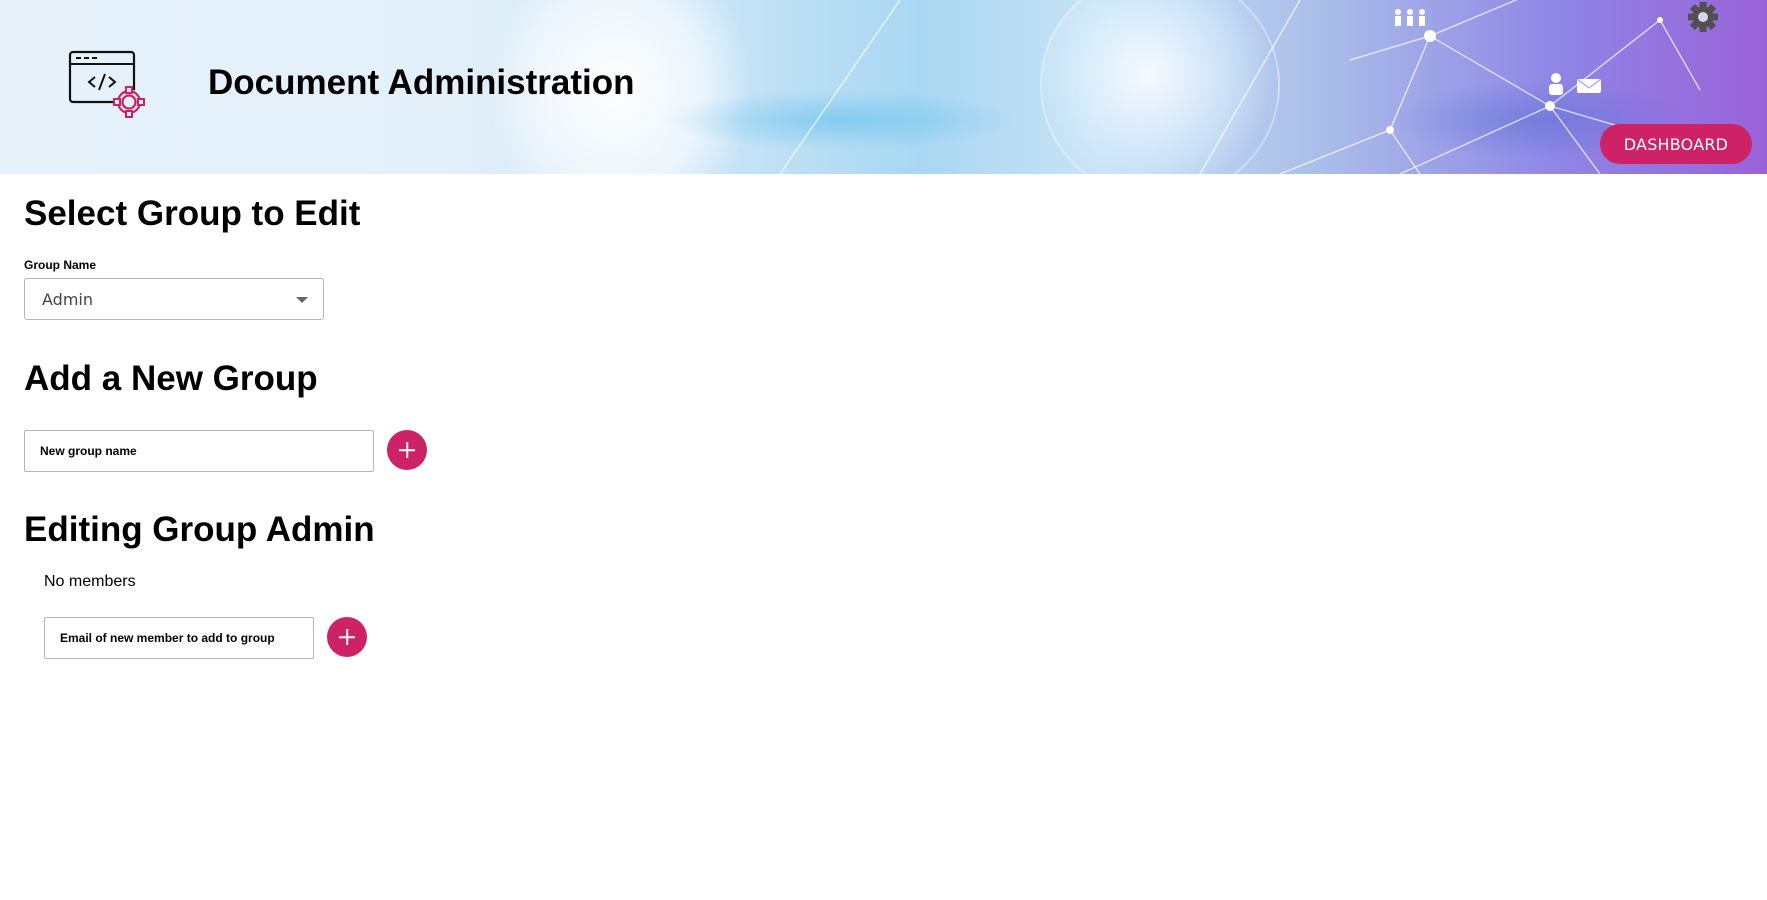  I want to click on new-group-name-input, so click(199, 451).